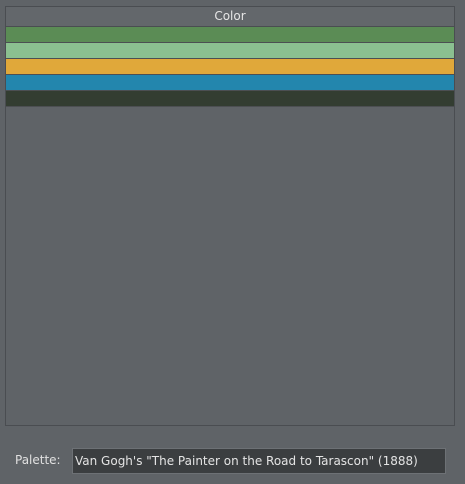 The image size is (465, 484). I want to click on color-column-header: Color, so click(230, 17).